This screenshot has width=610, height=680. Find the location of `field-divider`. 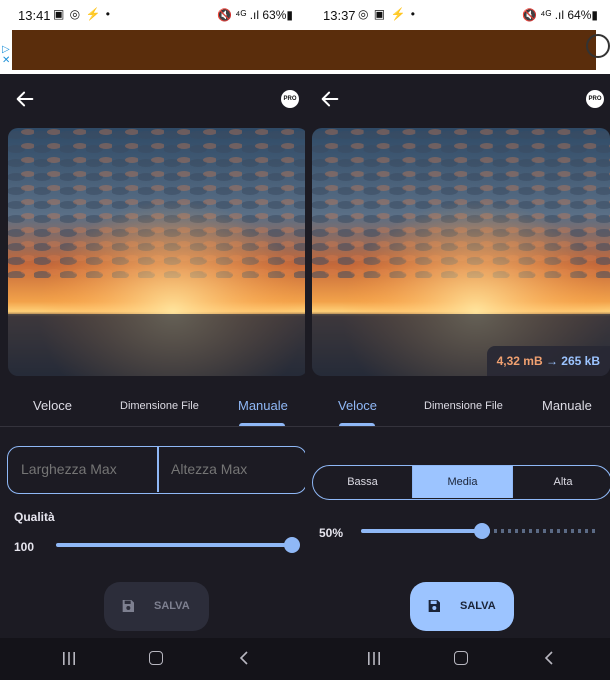

field-divider is located at coordinates (158, 469).